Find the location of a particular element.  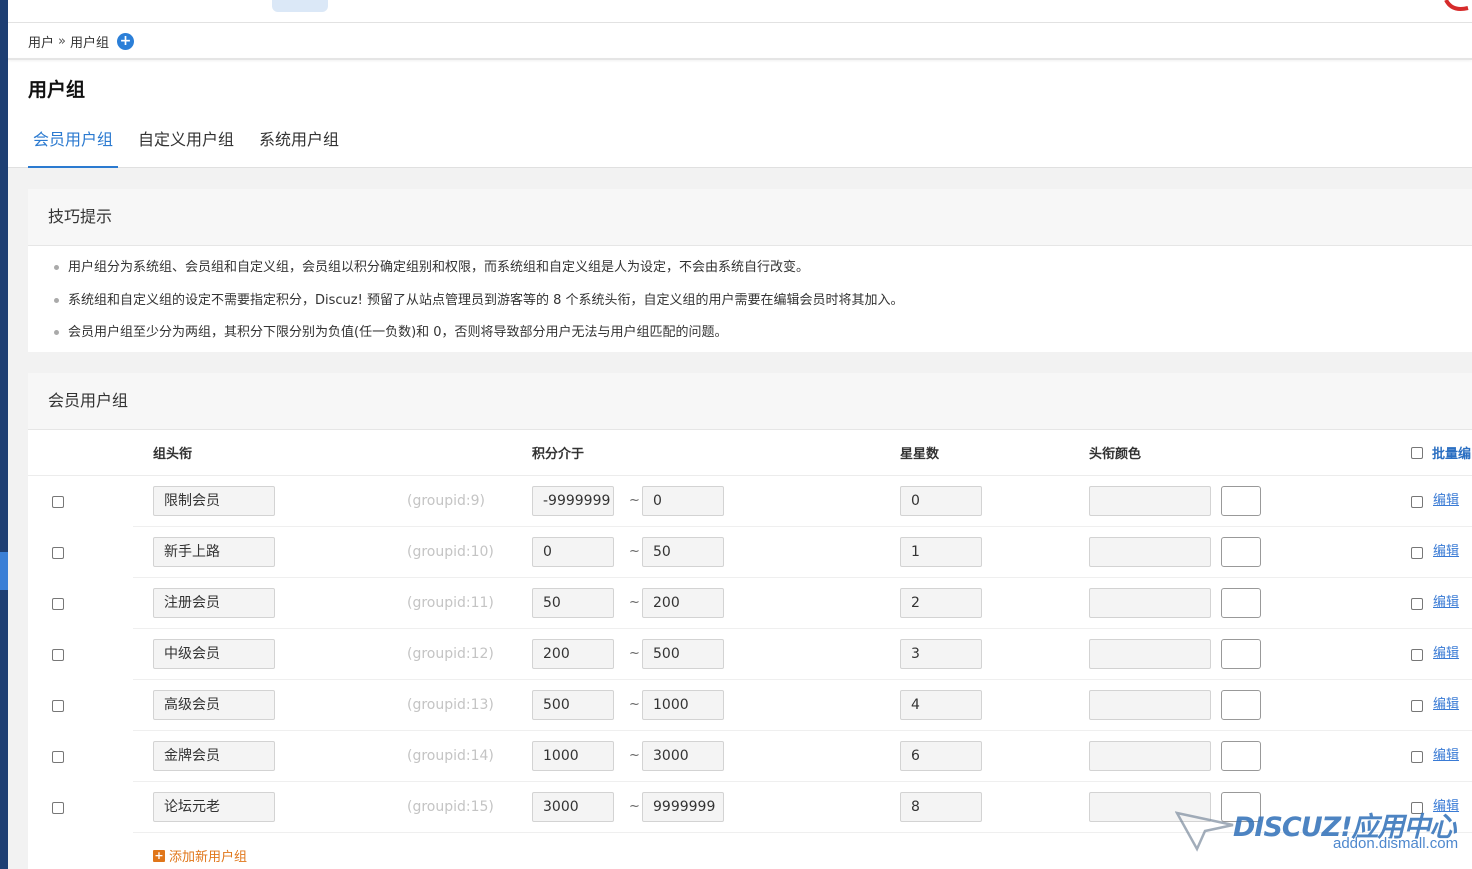

tab-custom-groups: 自定义用户组 is located at coordinates (186, 143).